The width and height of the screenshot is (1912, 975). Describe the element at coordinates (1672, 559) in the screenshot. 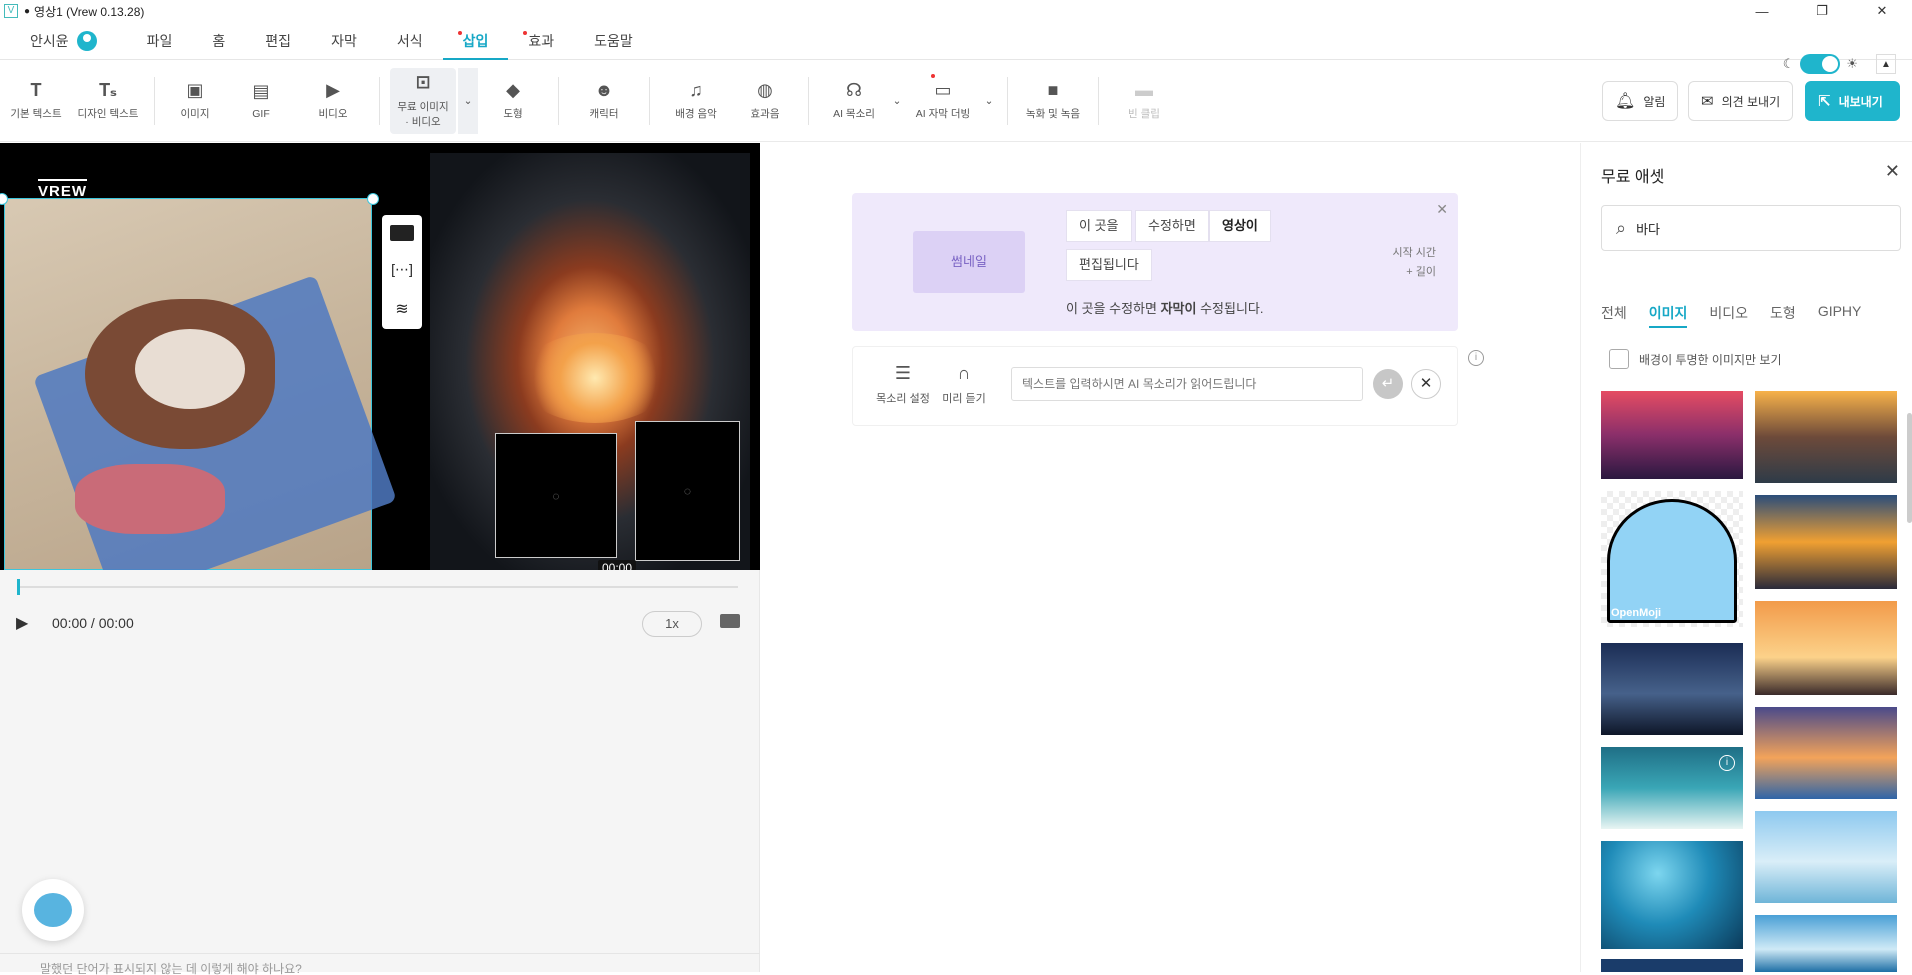

I see `asset-thumb-openmoji: OpenMoji` at that location.